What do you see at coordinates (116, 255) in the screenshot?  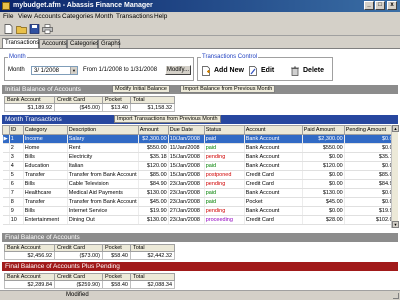 I see `final-pocket-value: $58.40` at bounding box center [116, 255].